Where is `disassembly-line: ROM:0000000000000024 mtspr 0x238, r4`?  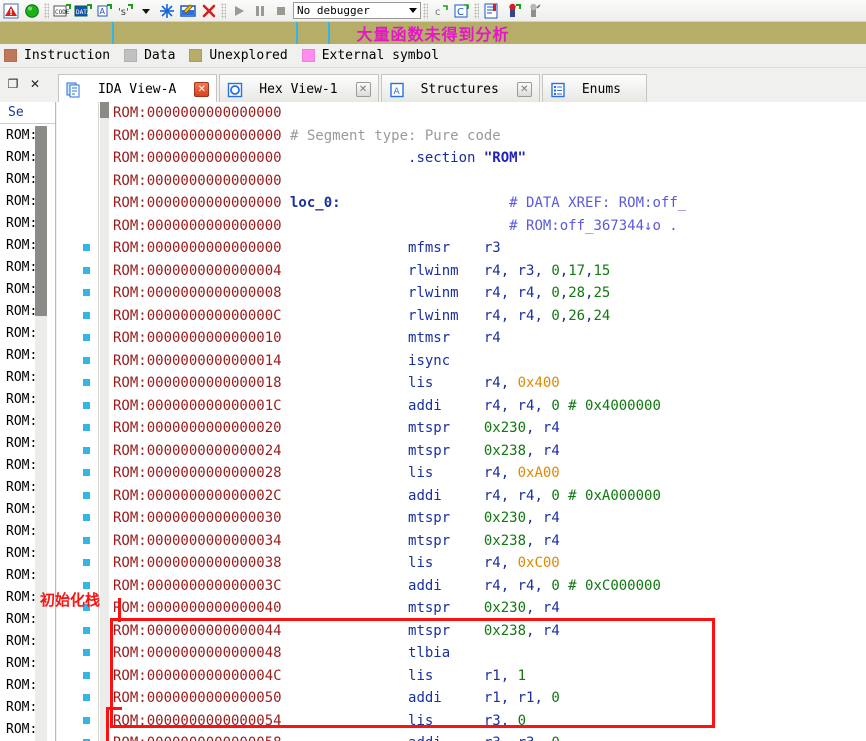
disassembly-line: ROM:0000000000000024 mtspr 0x238, r4 is located at coordinates (489, 451).